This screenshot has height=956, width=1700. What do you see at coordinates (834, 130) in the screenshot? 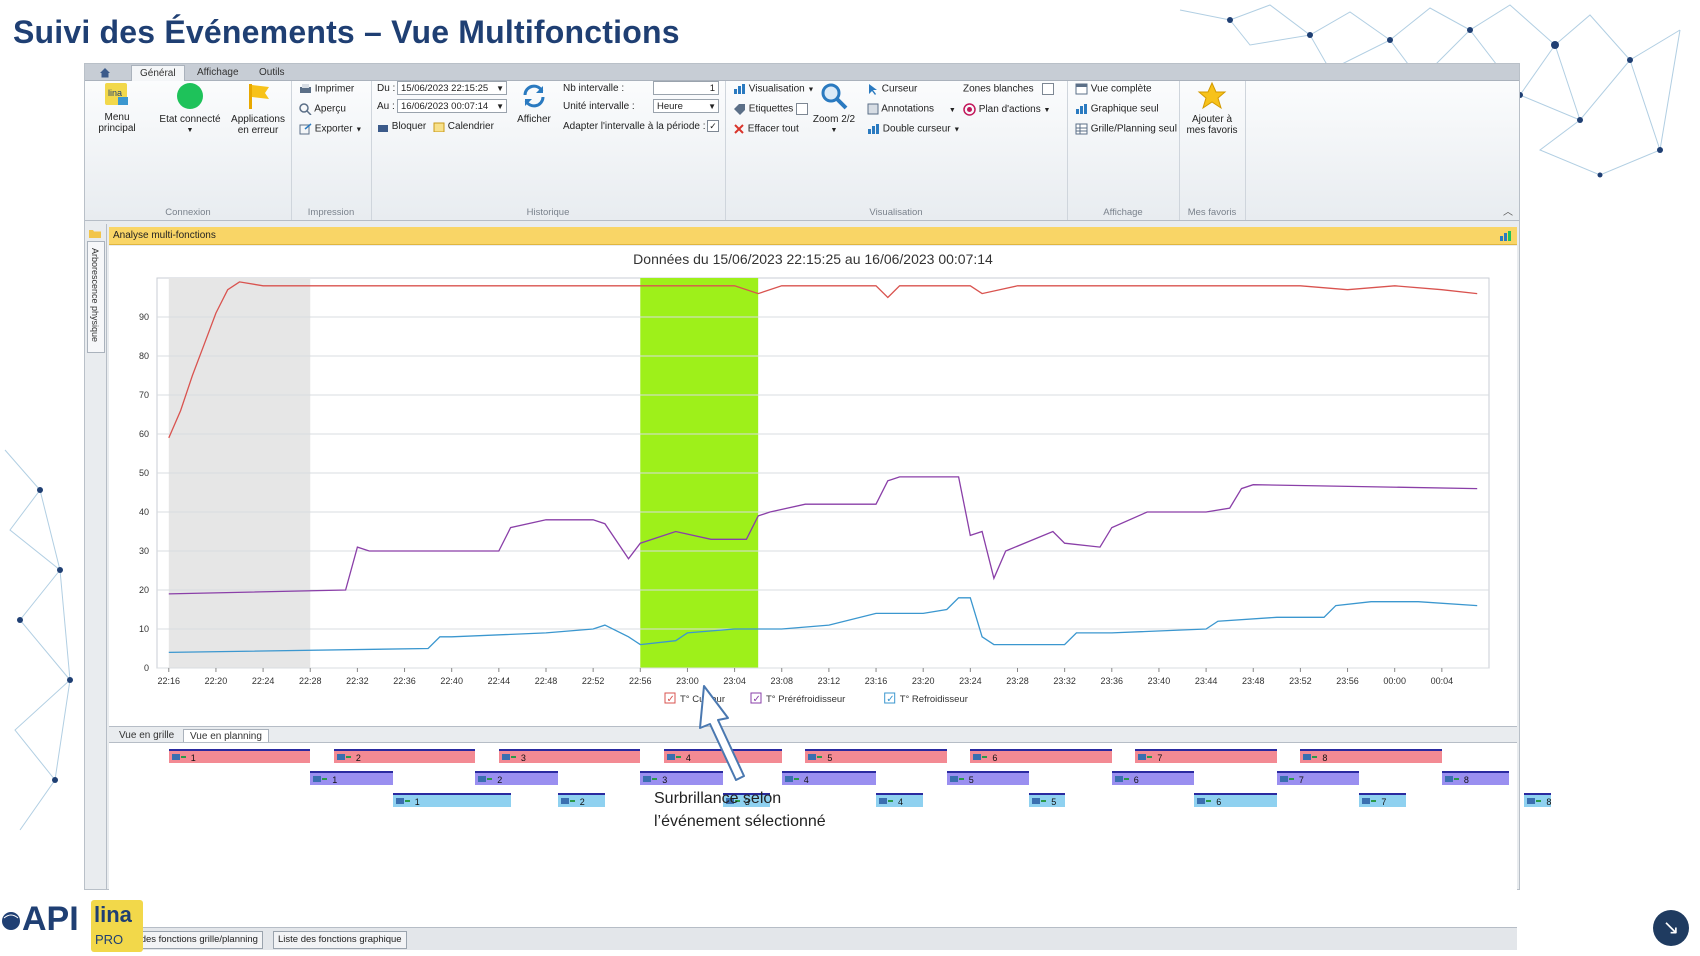
I see `chevron-down-icon: ▼` at bounding box center [834, 130].